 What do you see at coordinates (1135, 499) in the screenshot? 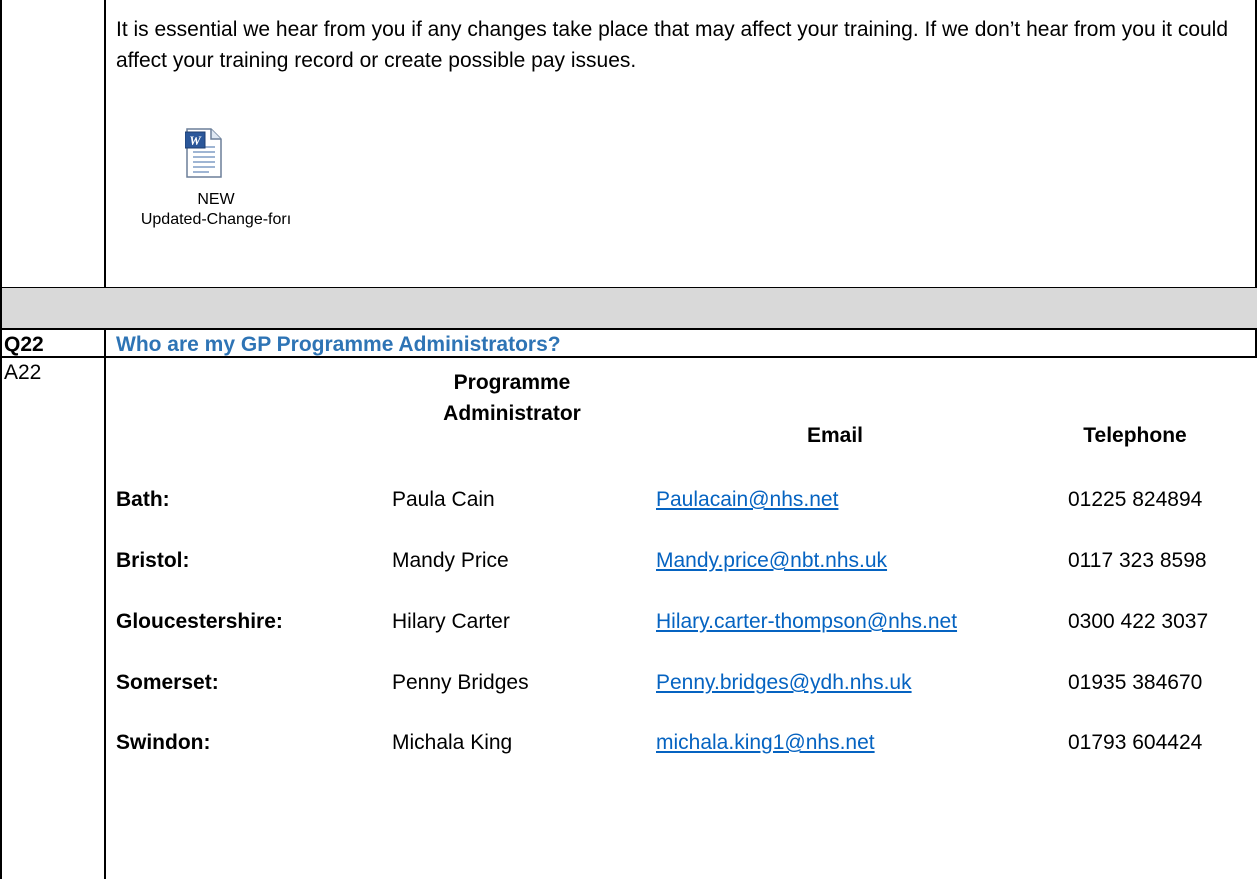
I see `telephone-number: 01225 824894` at bounding box center [1135, 499].